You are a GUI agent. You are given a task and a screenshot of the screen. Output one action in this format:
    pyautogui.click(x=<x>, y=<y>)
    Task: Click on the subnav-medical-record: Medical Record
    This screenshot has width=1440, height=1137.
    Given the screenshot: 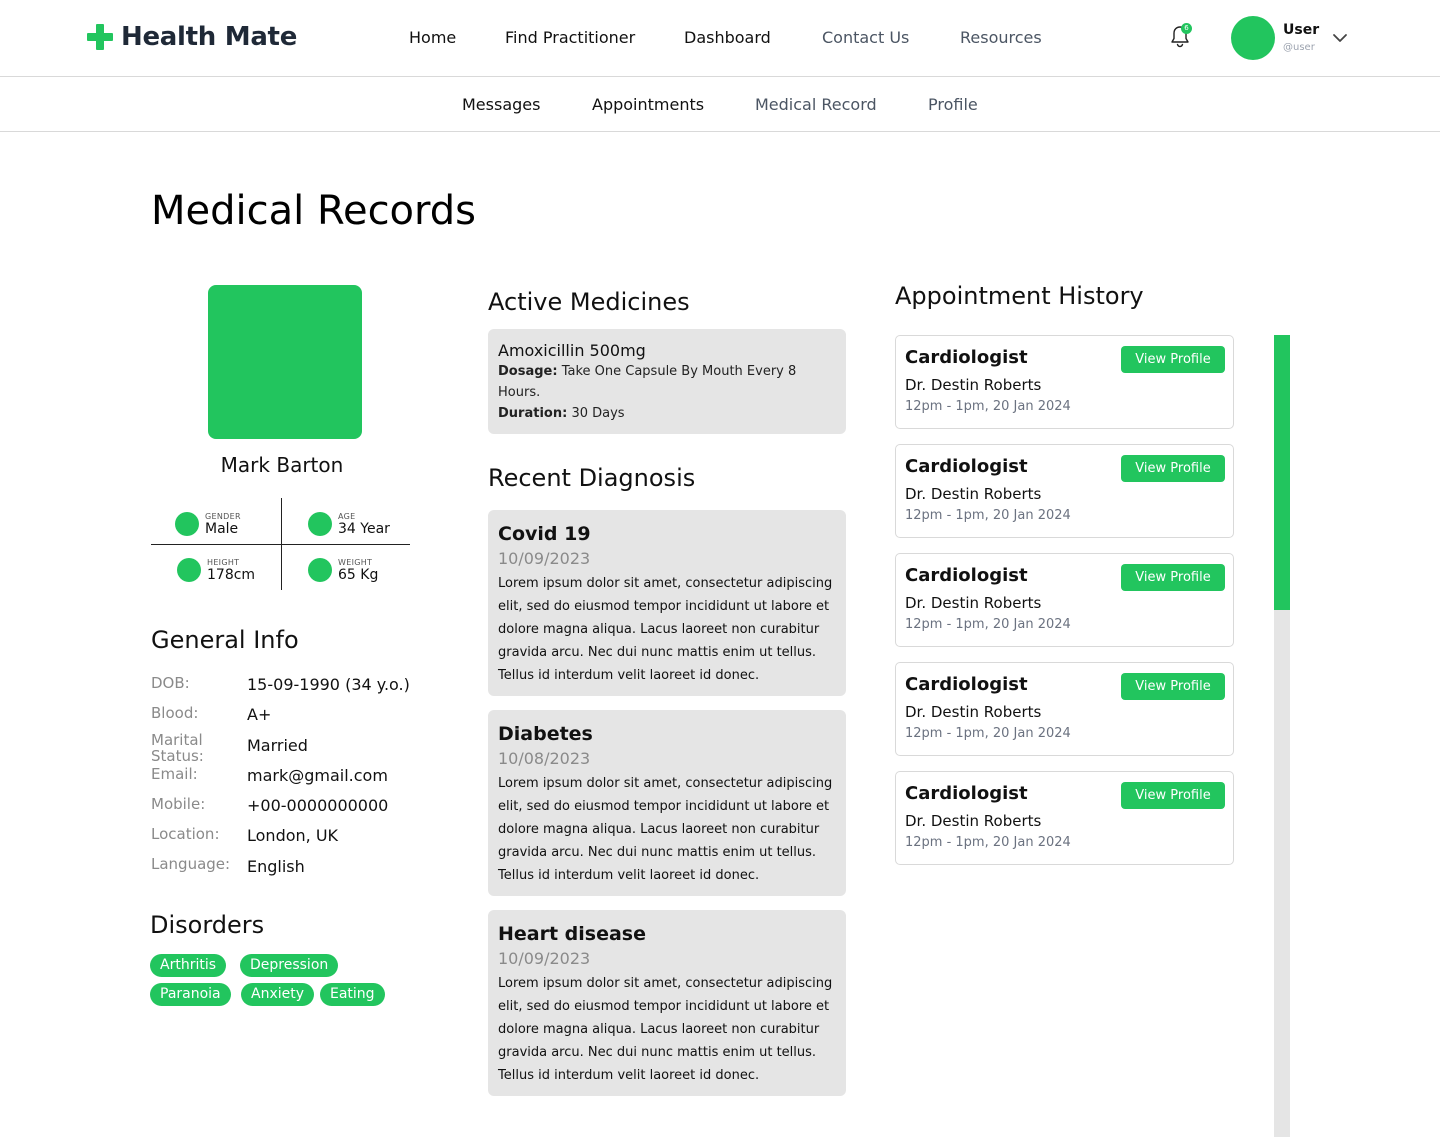 What is the action you would take?
    pyautogui.click(x=816, y=104)
    